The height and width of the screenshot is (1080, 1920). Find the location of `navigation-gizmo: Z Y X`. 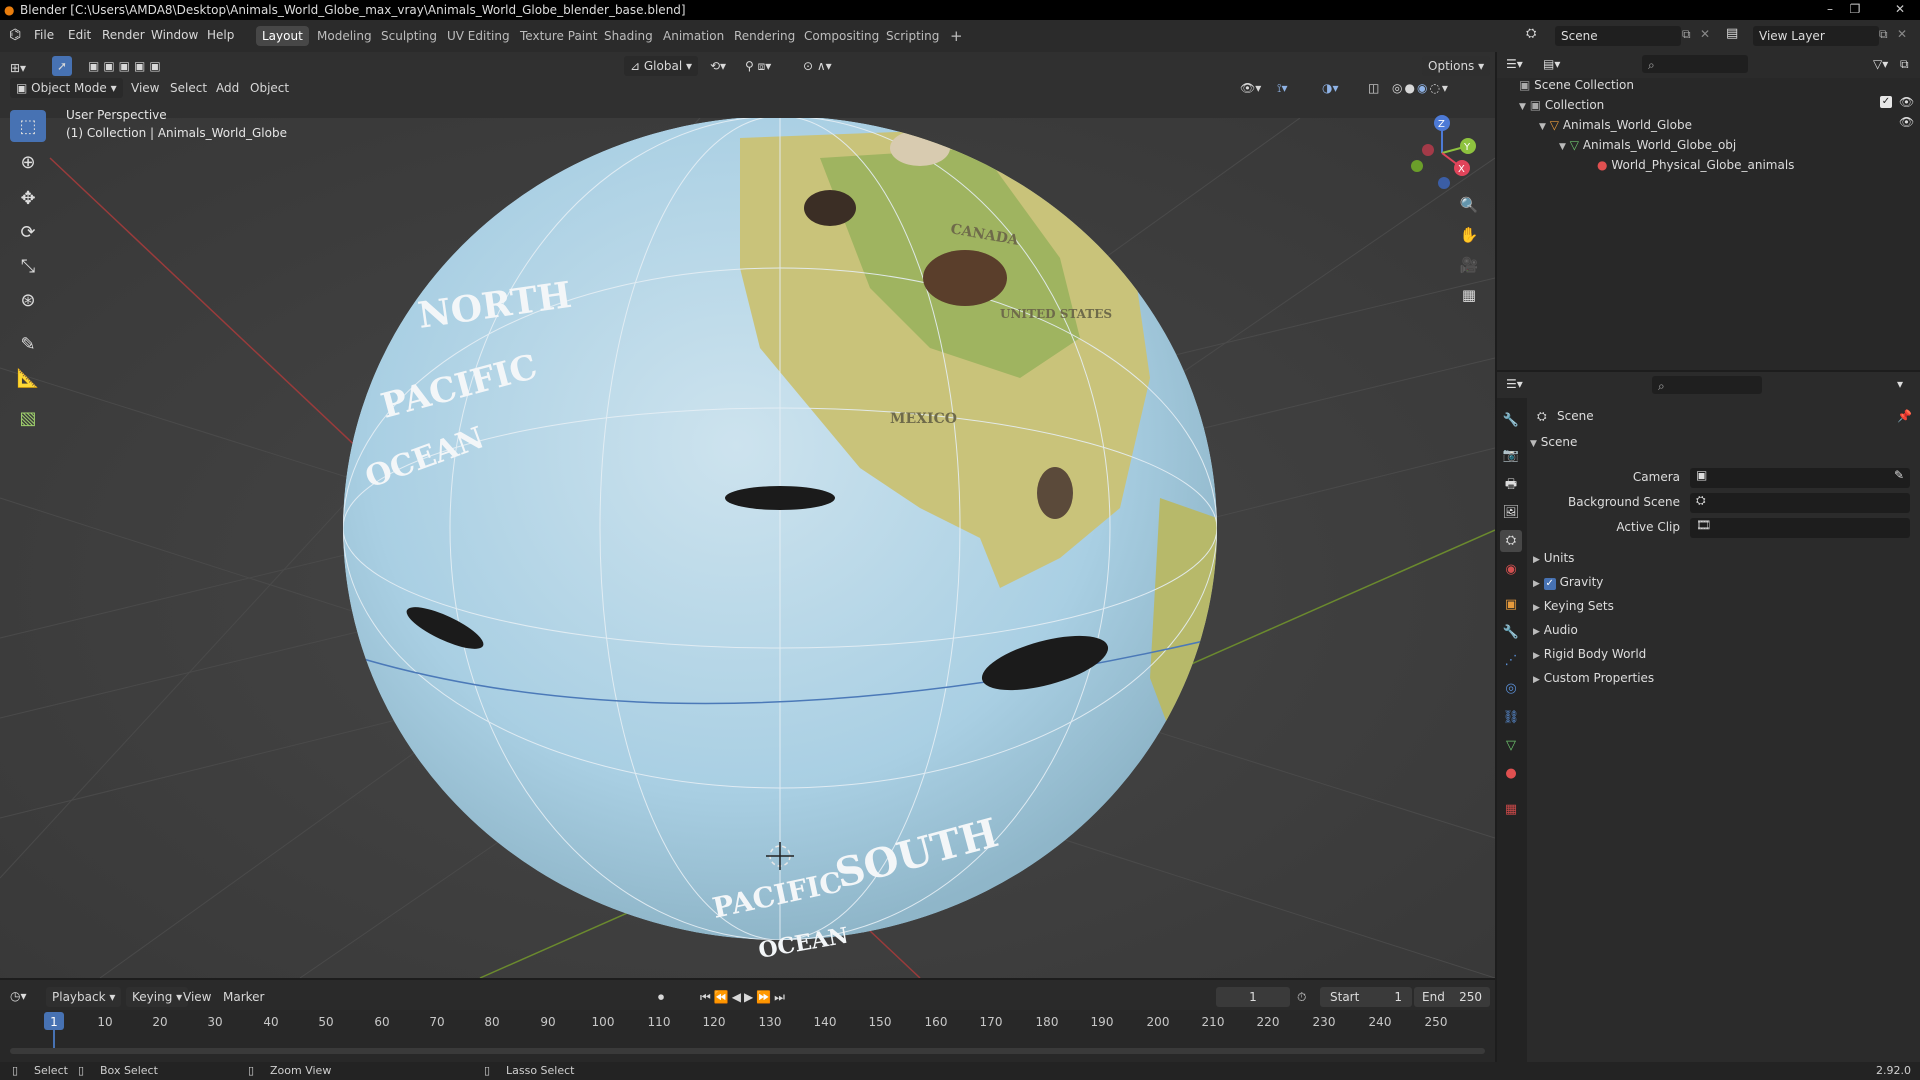

navigation-gizmo: Z Y X is located at coordinates (1445, 153).